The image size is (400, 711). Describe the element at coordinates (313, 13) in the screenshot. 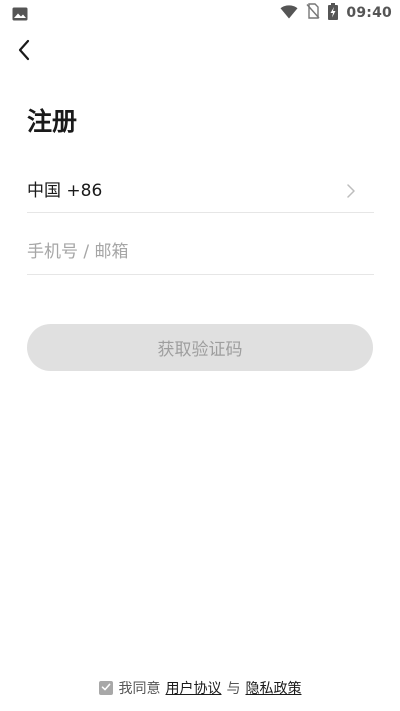

I see `no-sim-icon` at that location.